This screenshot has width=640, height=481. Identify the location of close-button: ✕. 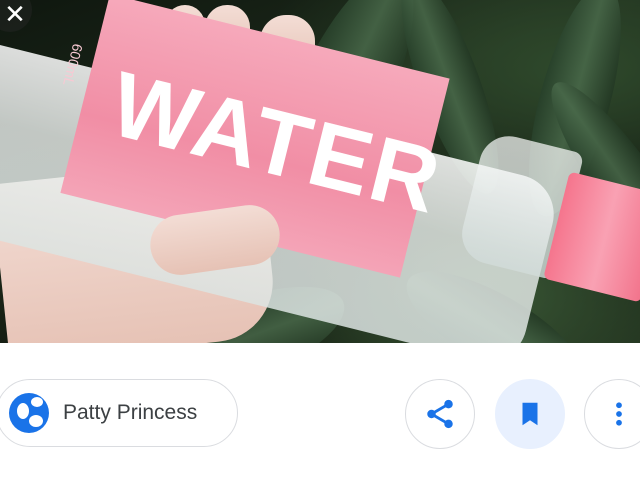
(16, 16).